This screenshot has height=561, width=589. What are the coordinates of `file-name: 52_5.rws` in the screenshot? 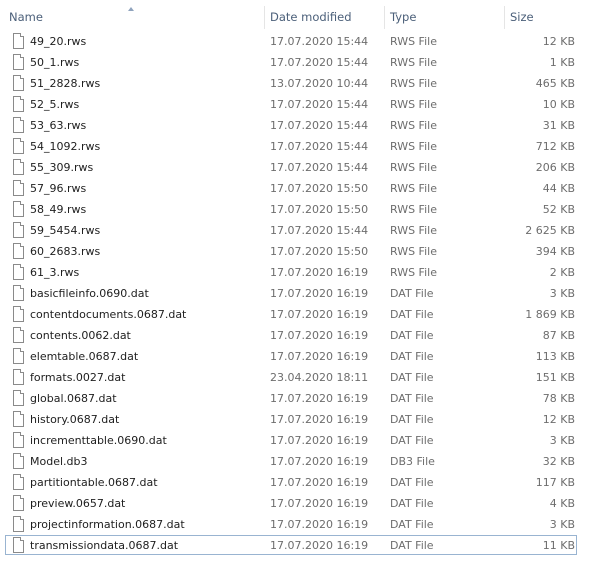 It's located at (55, 104).